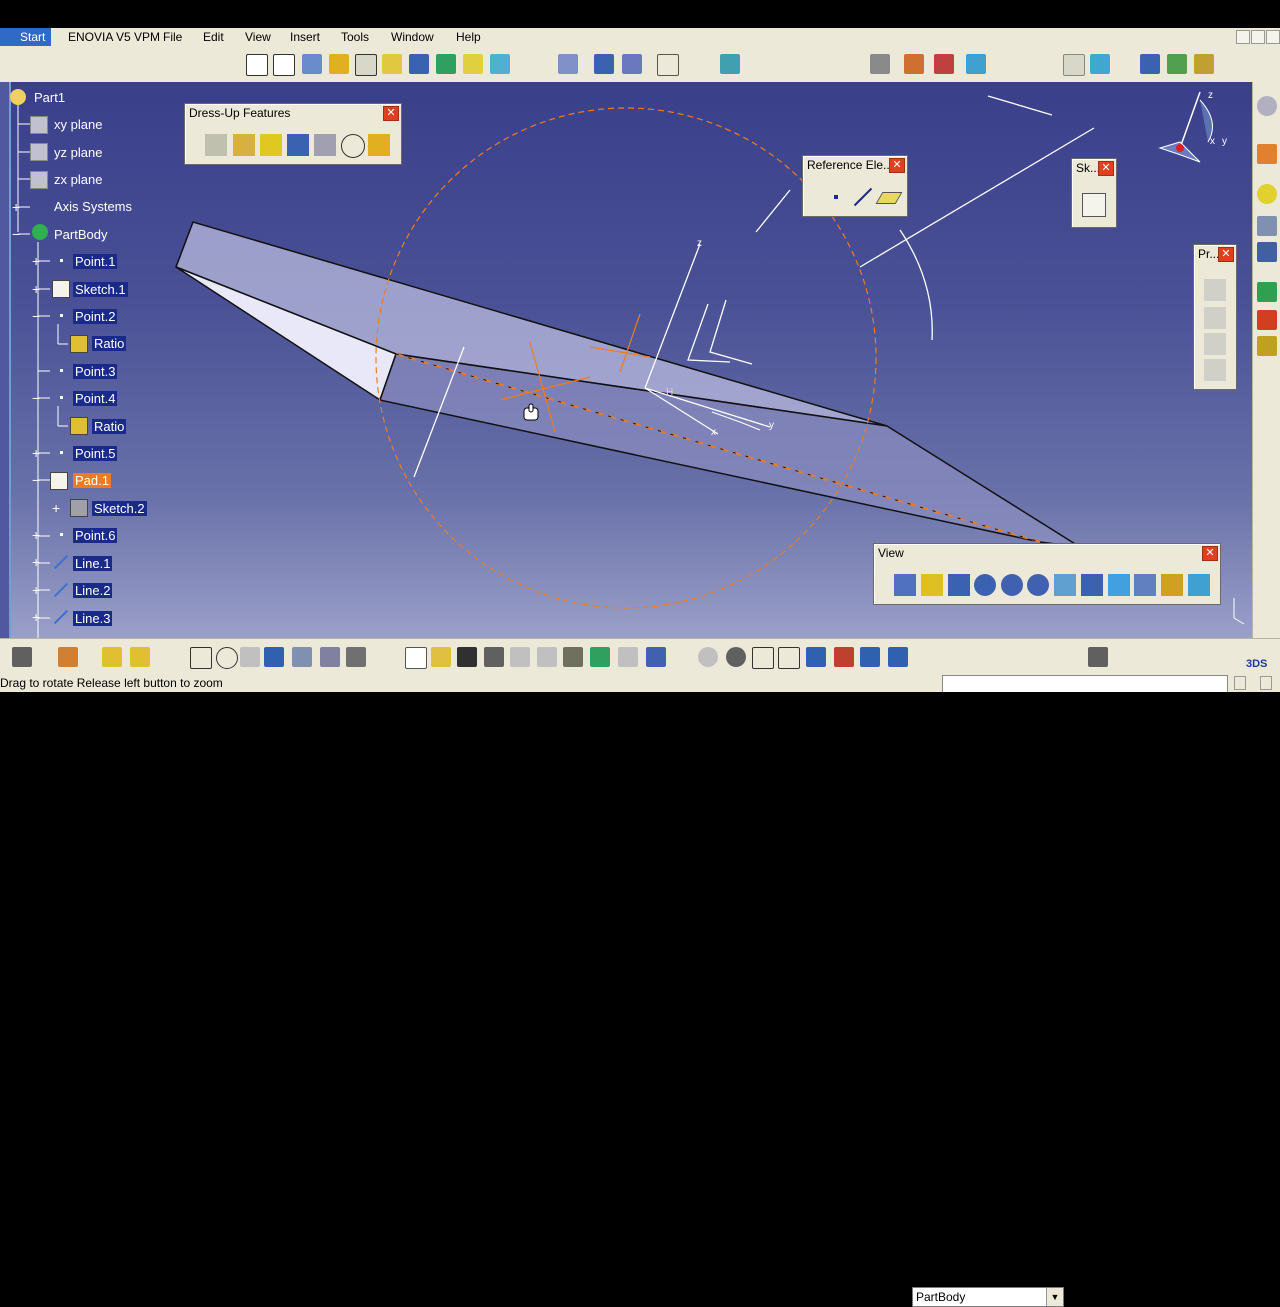  I want to click on lock-icon, so click(330, 657).